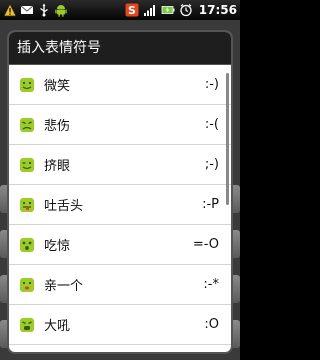 Image resolution: width=320 pixels, height=360 pixels. Describe the element at coordinates (168, 10) in the screenshot. I see `battery-charging-icon` at that location.